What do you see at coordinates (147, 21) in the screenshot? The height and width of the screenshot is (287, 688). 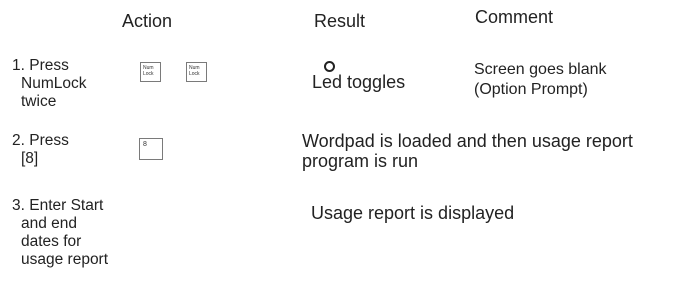 I see `header-action: Action` at bounding box center [147, 21].